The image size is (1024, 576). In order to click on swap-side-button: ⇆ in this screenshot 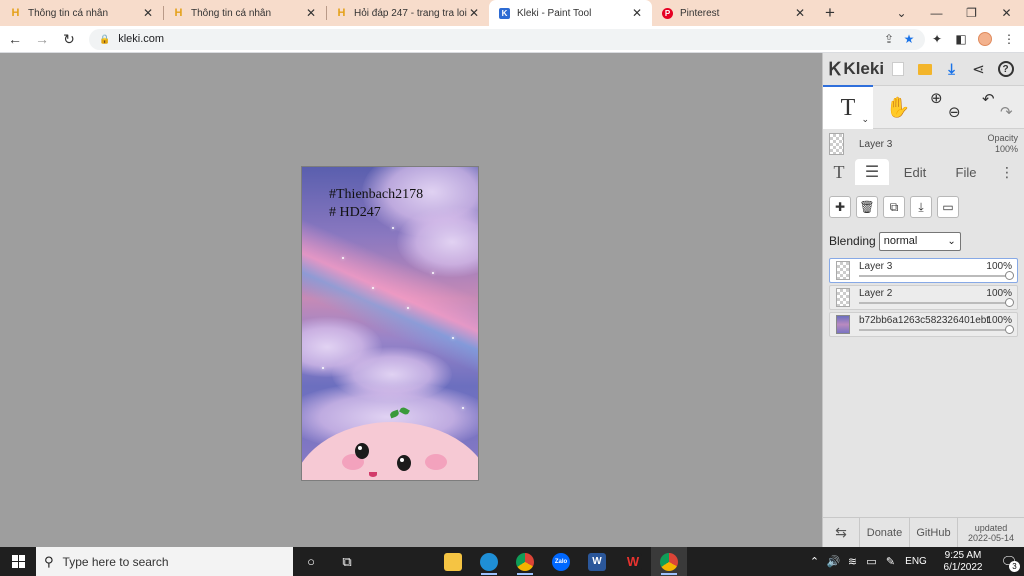, I will do `click(841, 532)`.